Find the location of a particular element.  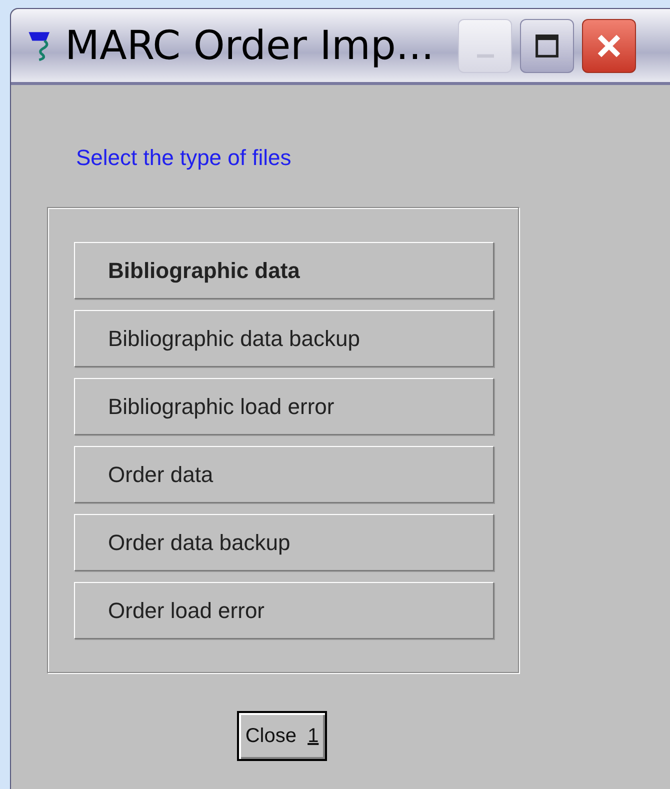

close-dialog-button: Close 1 is located at coordinates (282, 736).